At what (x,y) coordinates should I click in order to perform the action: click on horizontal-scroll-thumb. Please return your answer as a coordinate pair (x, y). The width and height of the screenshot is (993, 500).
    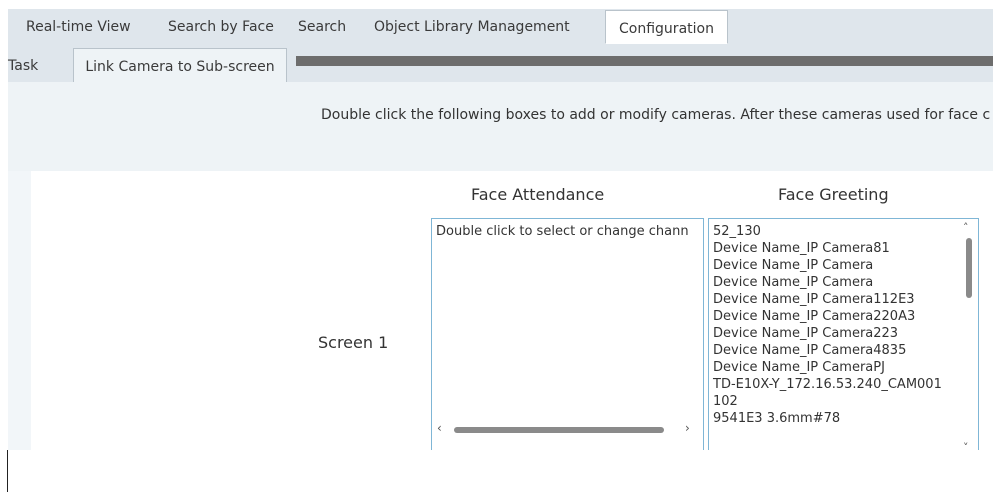
    Looking at the image, I should click on (559, 430).